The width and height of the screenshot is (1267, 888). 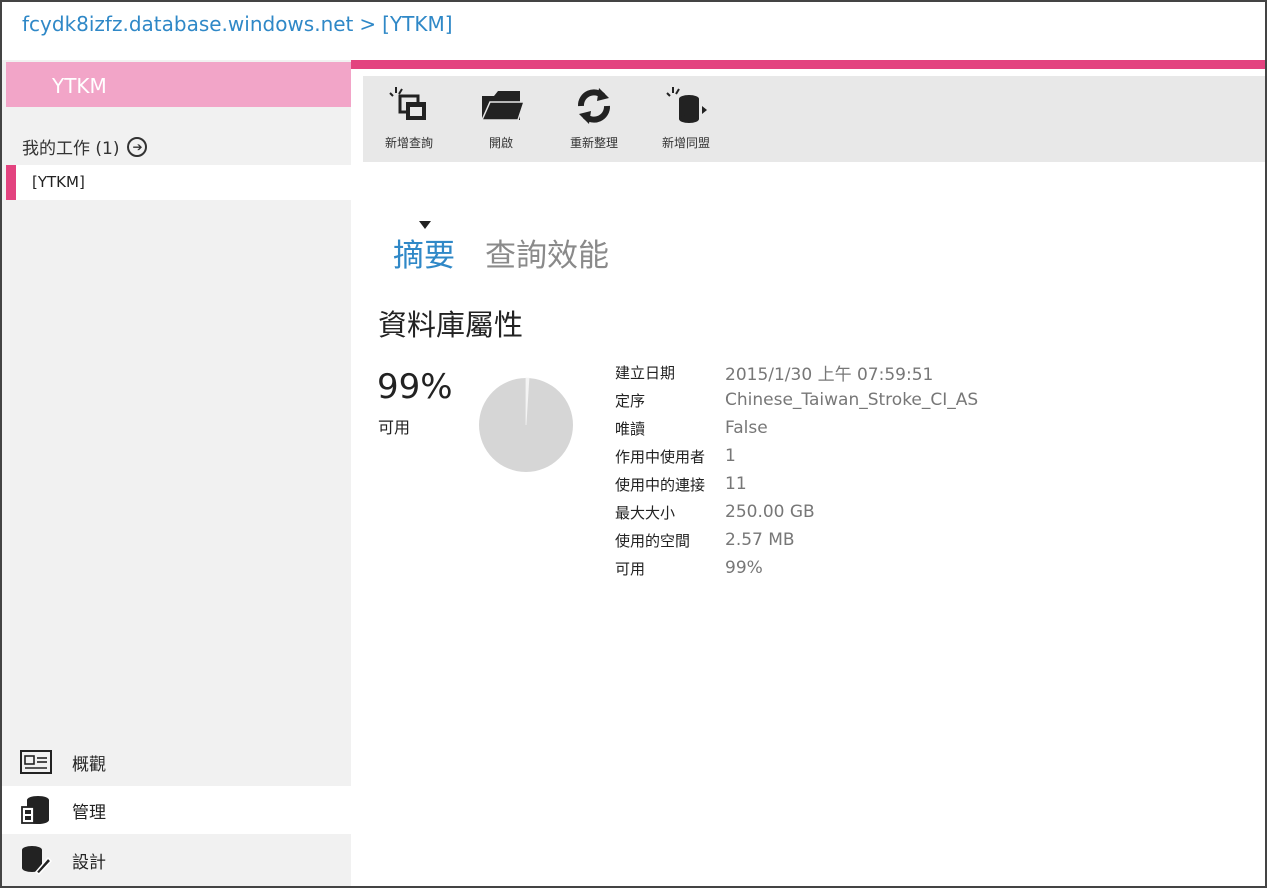 I want to click on open-label: 開啟, so click(x=500, y=143).